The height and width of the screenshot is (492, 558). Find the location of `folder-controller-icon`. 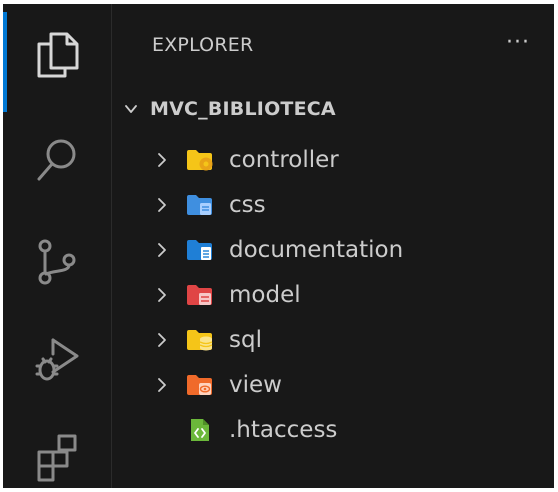

folder-controller-icon is located at coordinates (200, 160).